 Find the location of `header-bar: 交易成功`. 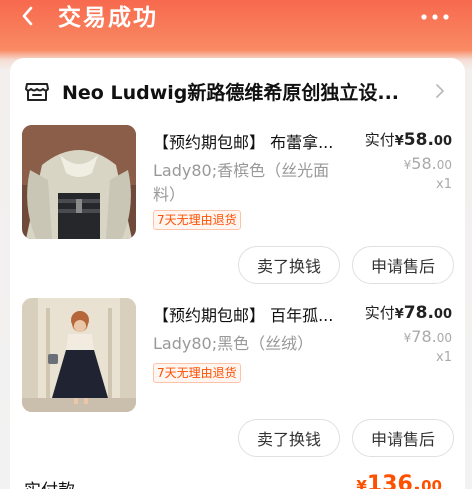

header-bar: 交易成功 is located at coordinates (236, 26).